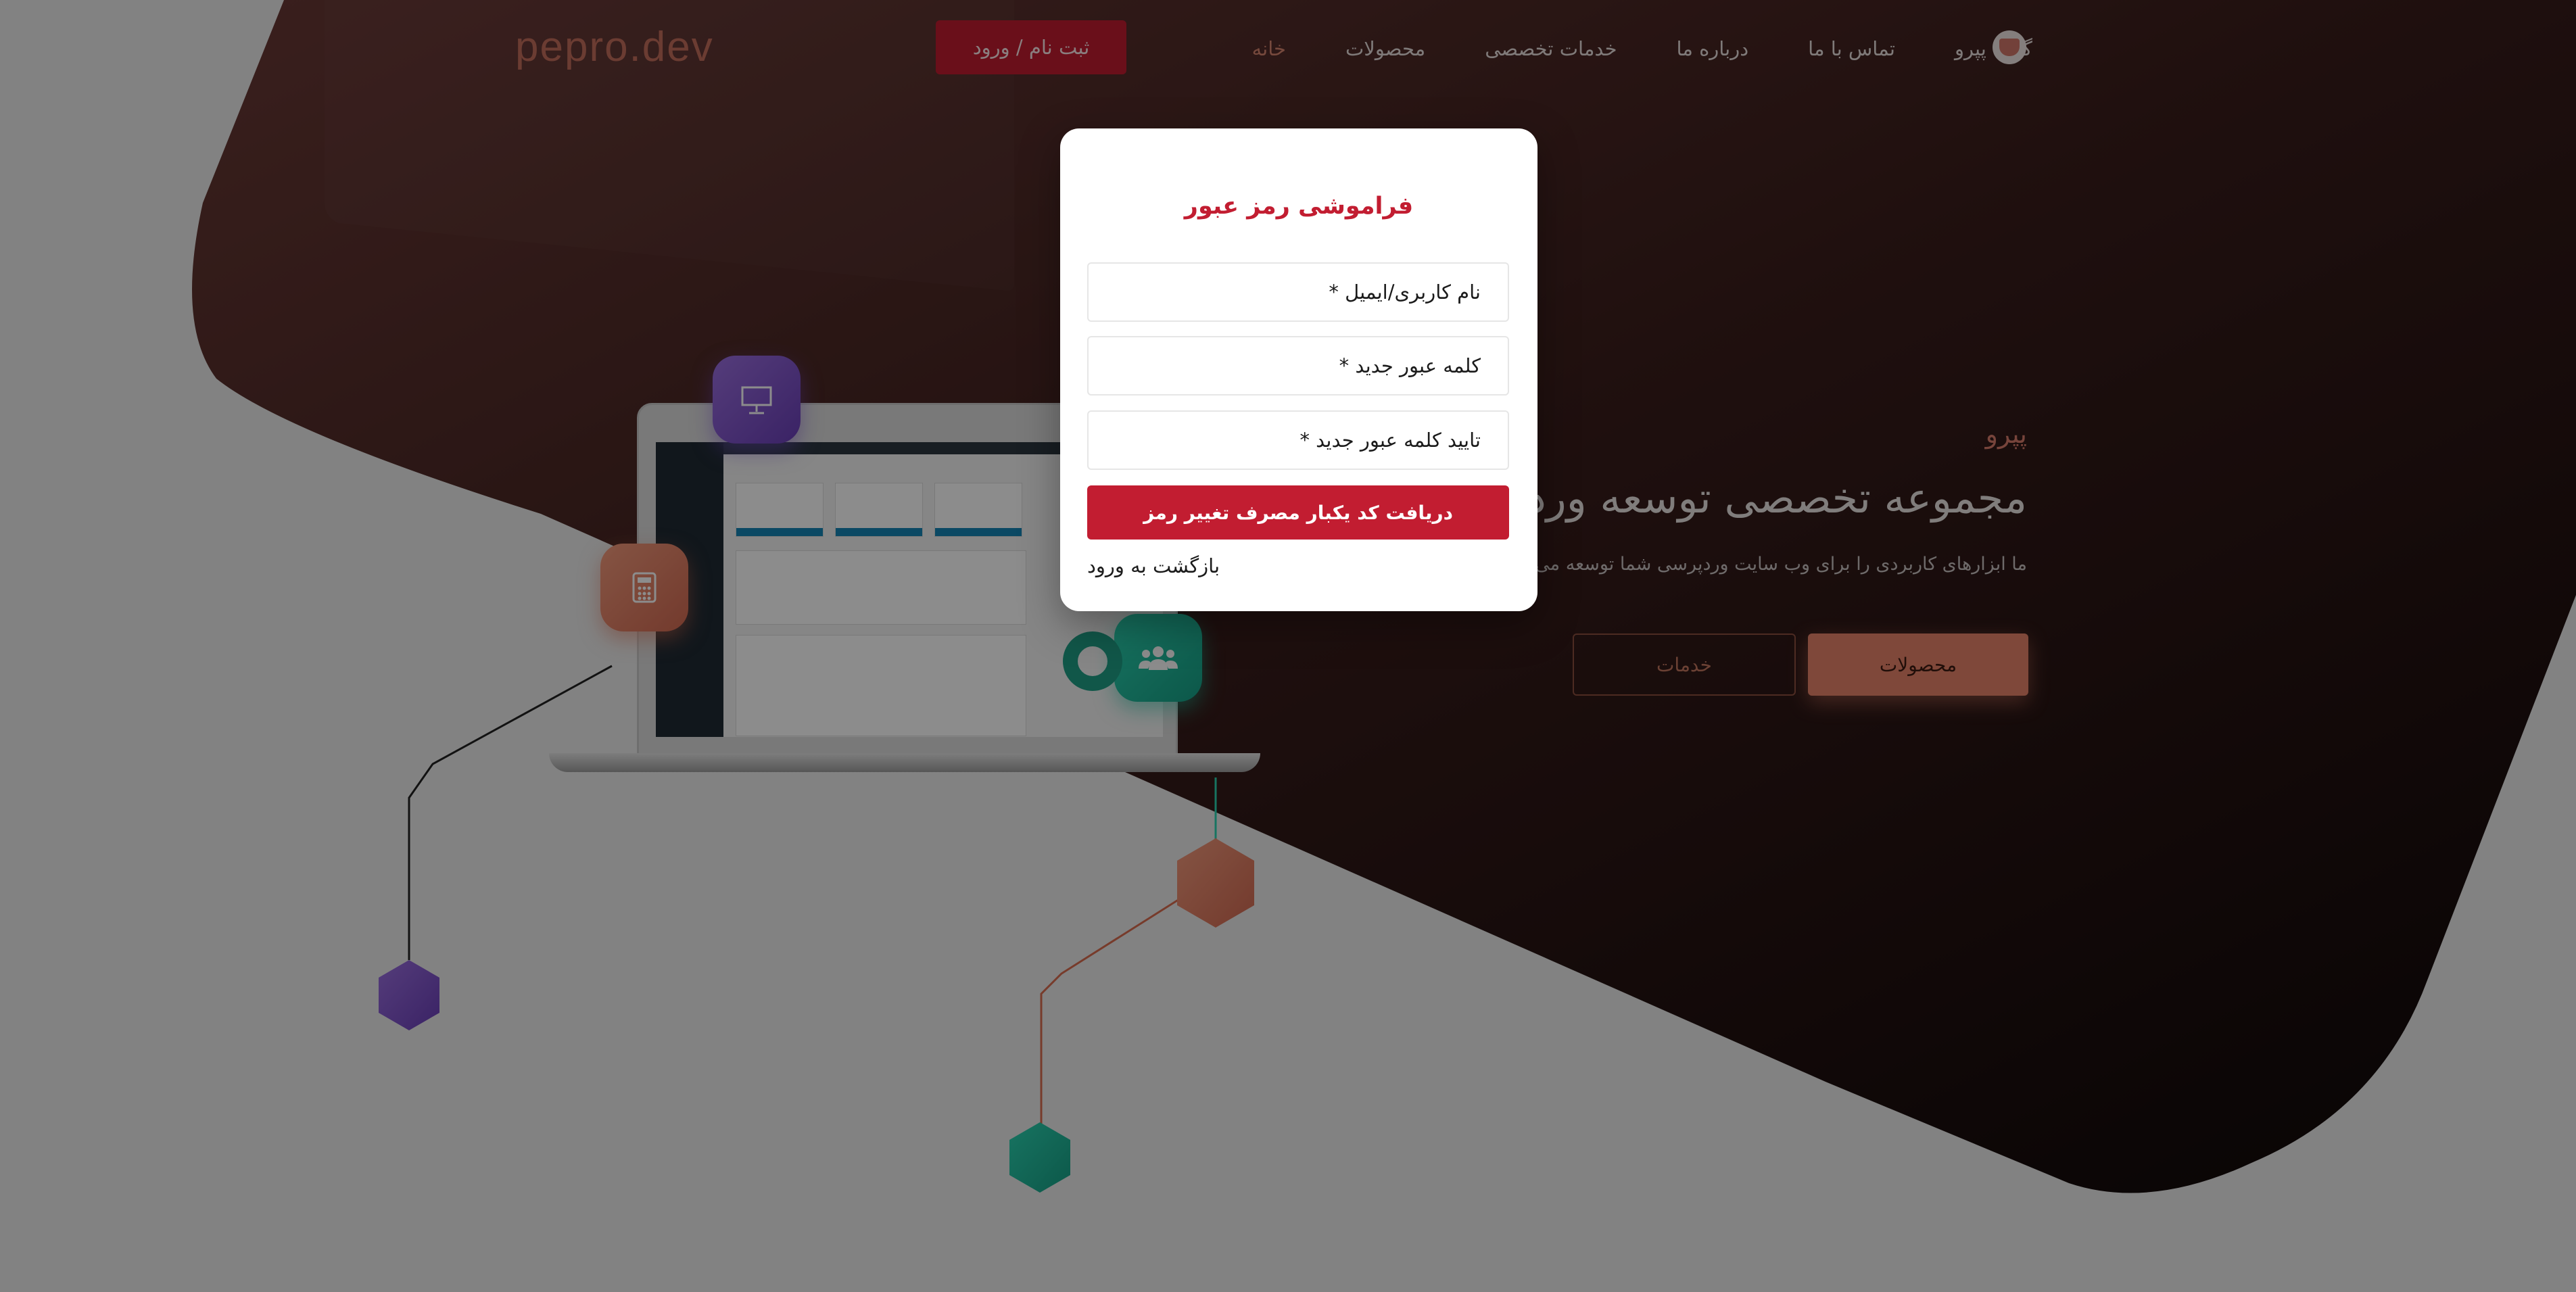 This screenshot has width=2576, height=1292. What do you see at coordinates (1153, 565) in the screenshot?
I see `back-to-login-link: بازگشت به ورود` at bounding box center [1153, 565].